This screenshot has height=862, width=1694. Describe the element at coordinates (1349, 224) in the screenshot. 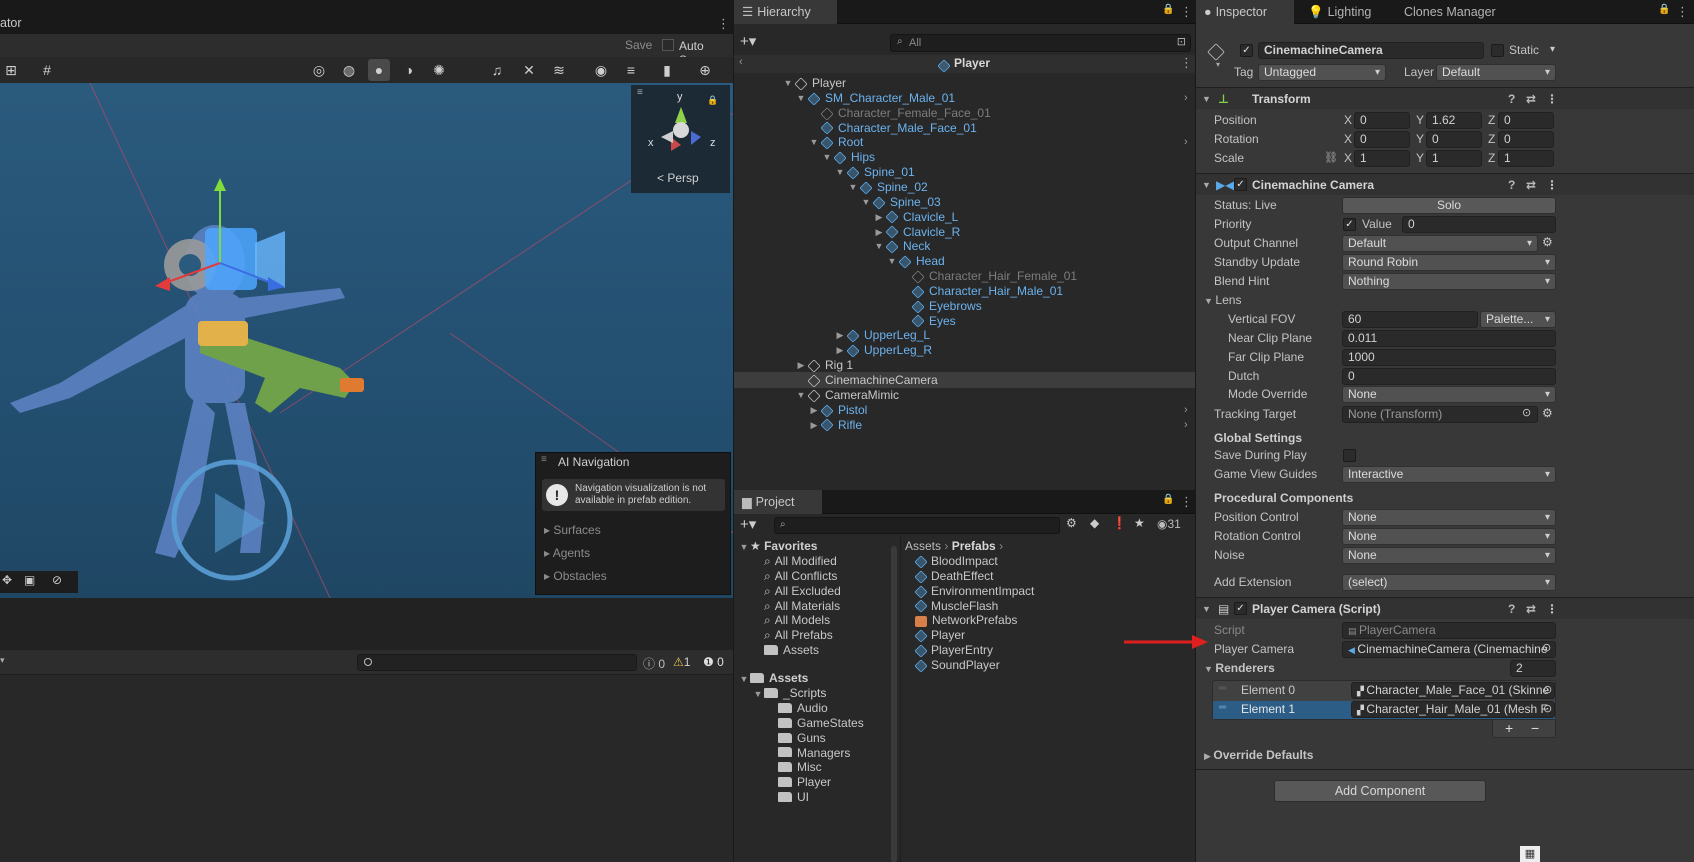

I see `priority-checkbox: ✓` at that location.